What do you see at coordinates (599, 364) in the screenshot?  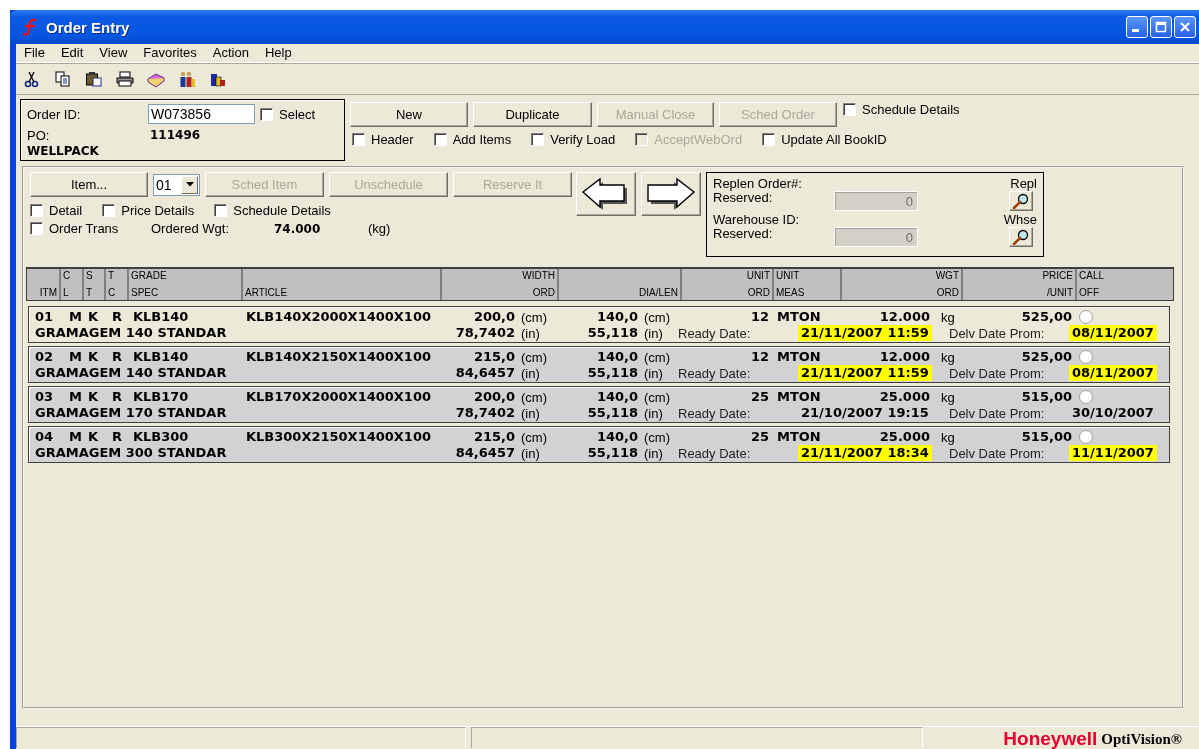 I see `order-row: 02 M K R KLB140 KLB140X2150X1400X100 215,0 (cm) 140,0 (cm) 12 MTON 12.000 kg 525,00 GRAMAGEM 140 STANDAR 84,6457 (in) 55,118 (in) Ready Date: 21/11/2007 11:59 Delv Date Prom: 08/11/2007` at bounding box center [599, 364].